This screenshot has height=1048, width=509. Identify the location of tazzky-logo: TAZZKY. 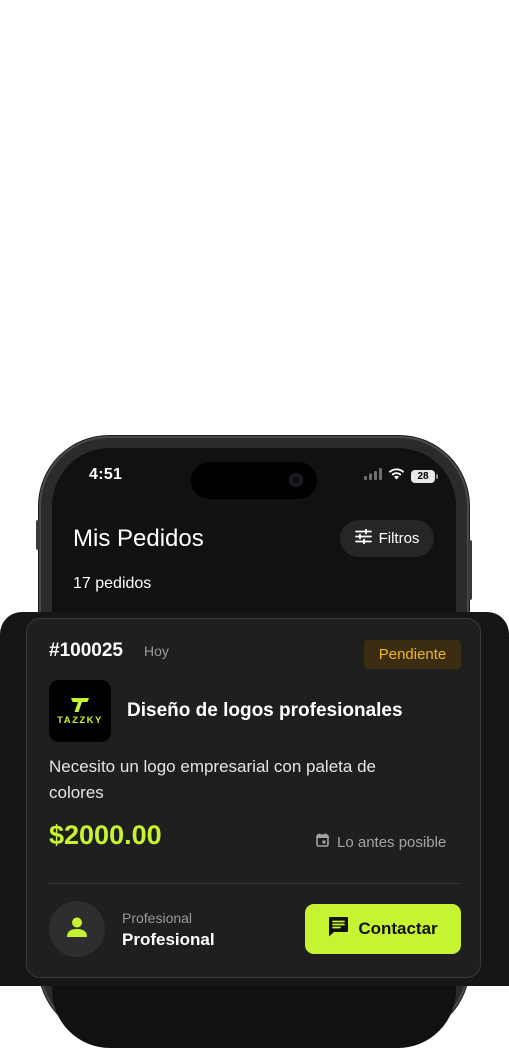
(80, 711).